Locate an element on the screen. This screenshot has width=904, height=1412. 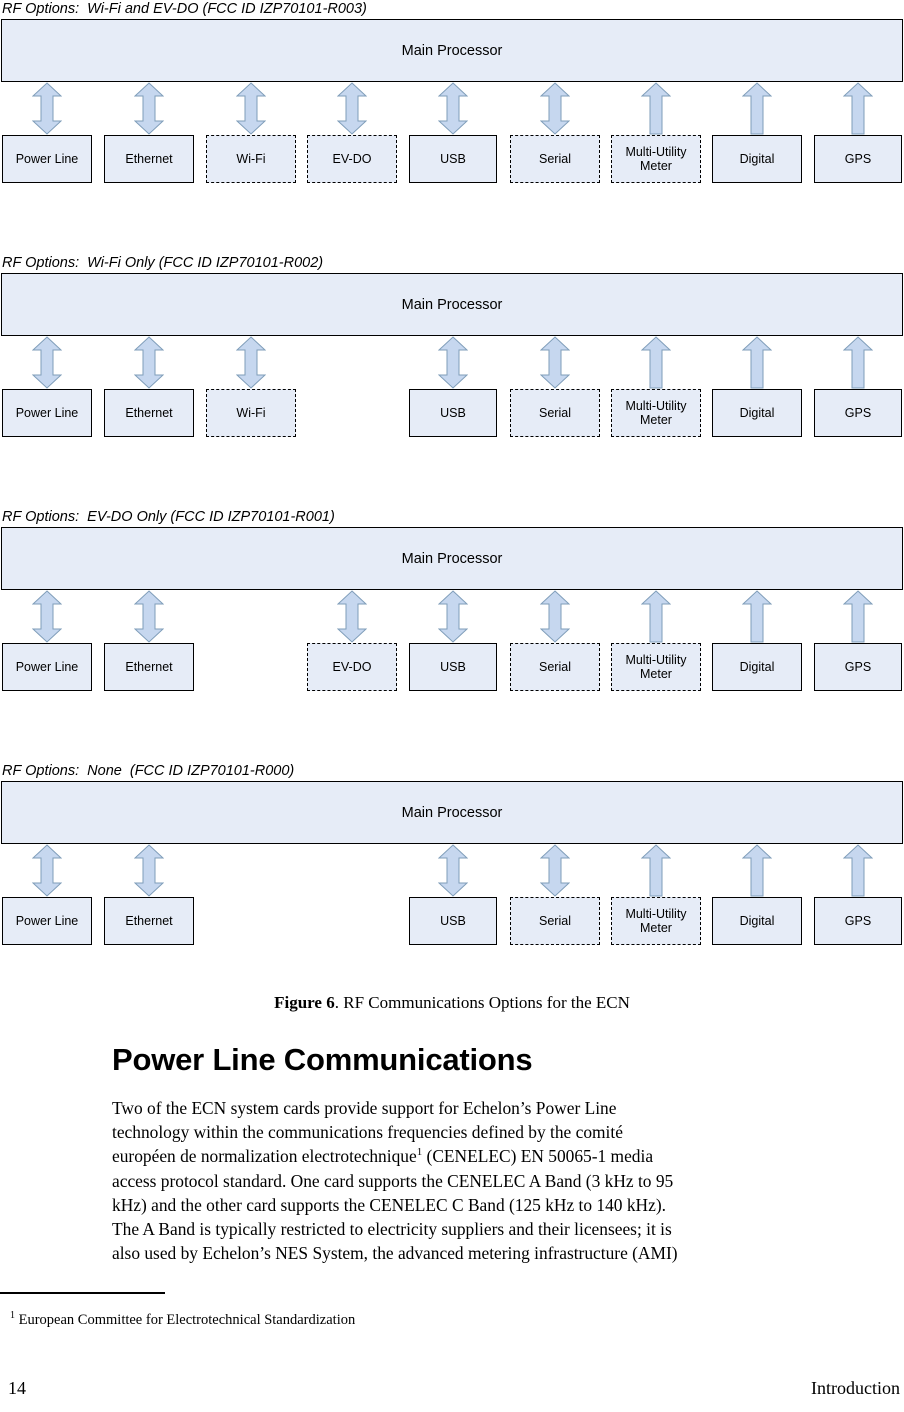
page-section-name: Introduction is located at coordinates (855, 1388).